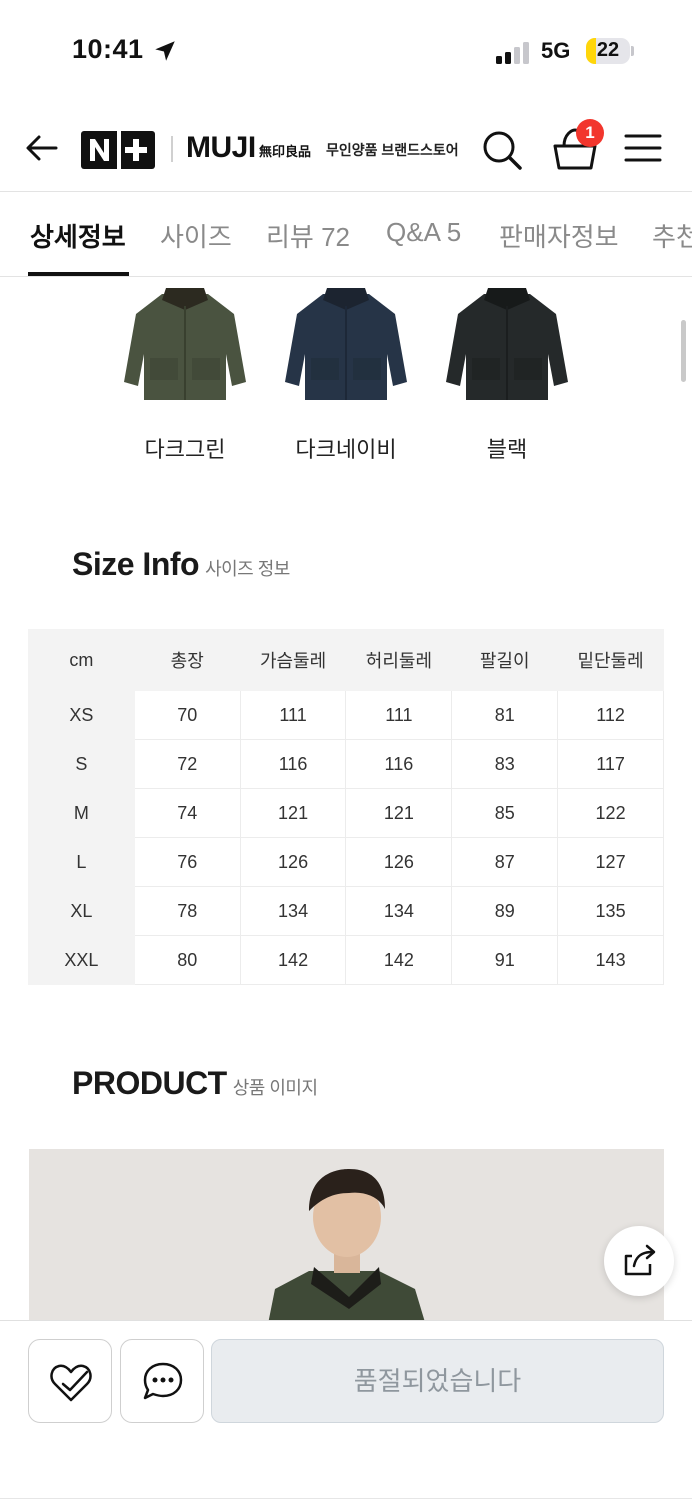 Image resolution: width=692 pixels, height=1500 pixels. I want to click on battery-icon: 22, so click(610, 51).